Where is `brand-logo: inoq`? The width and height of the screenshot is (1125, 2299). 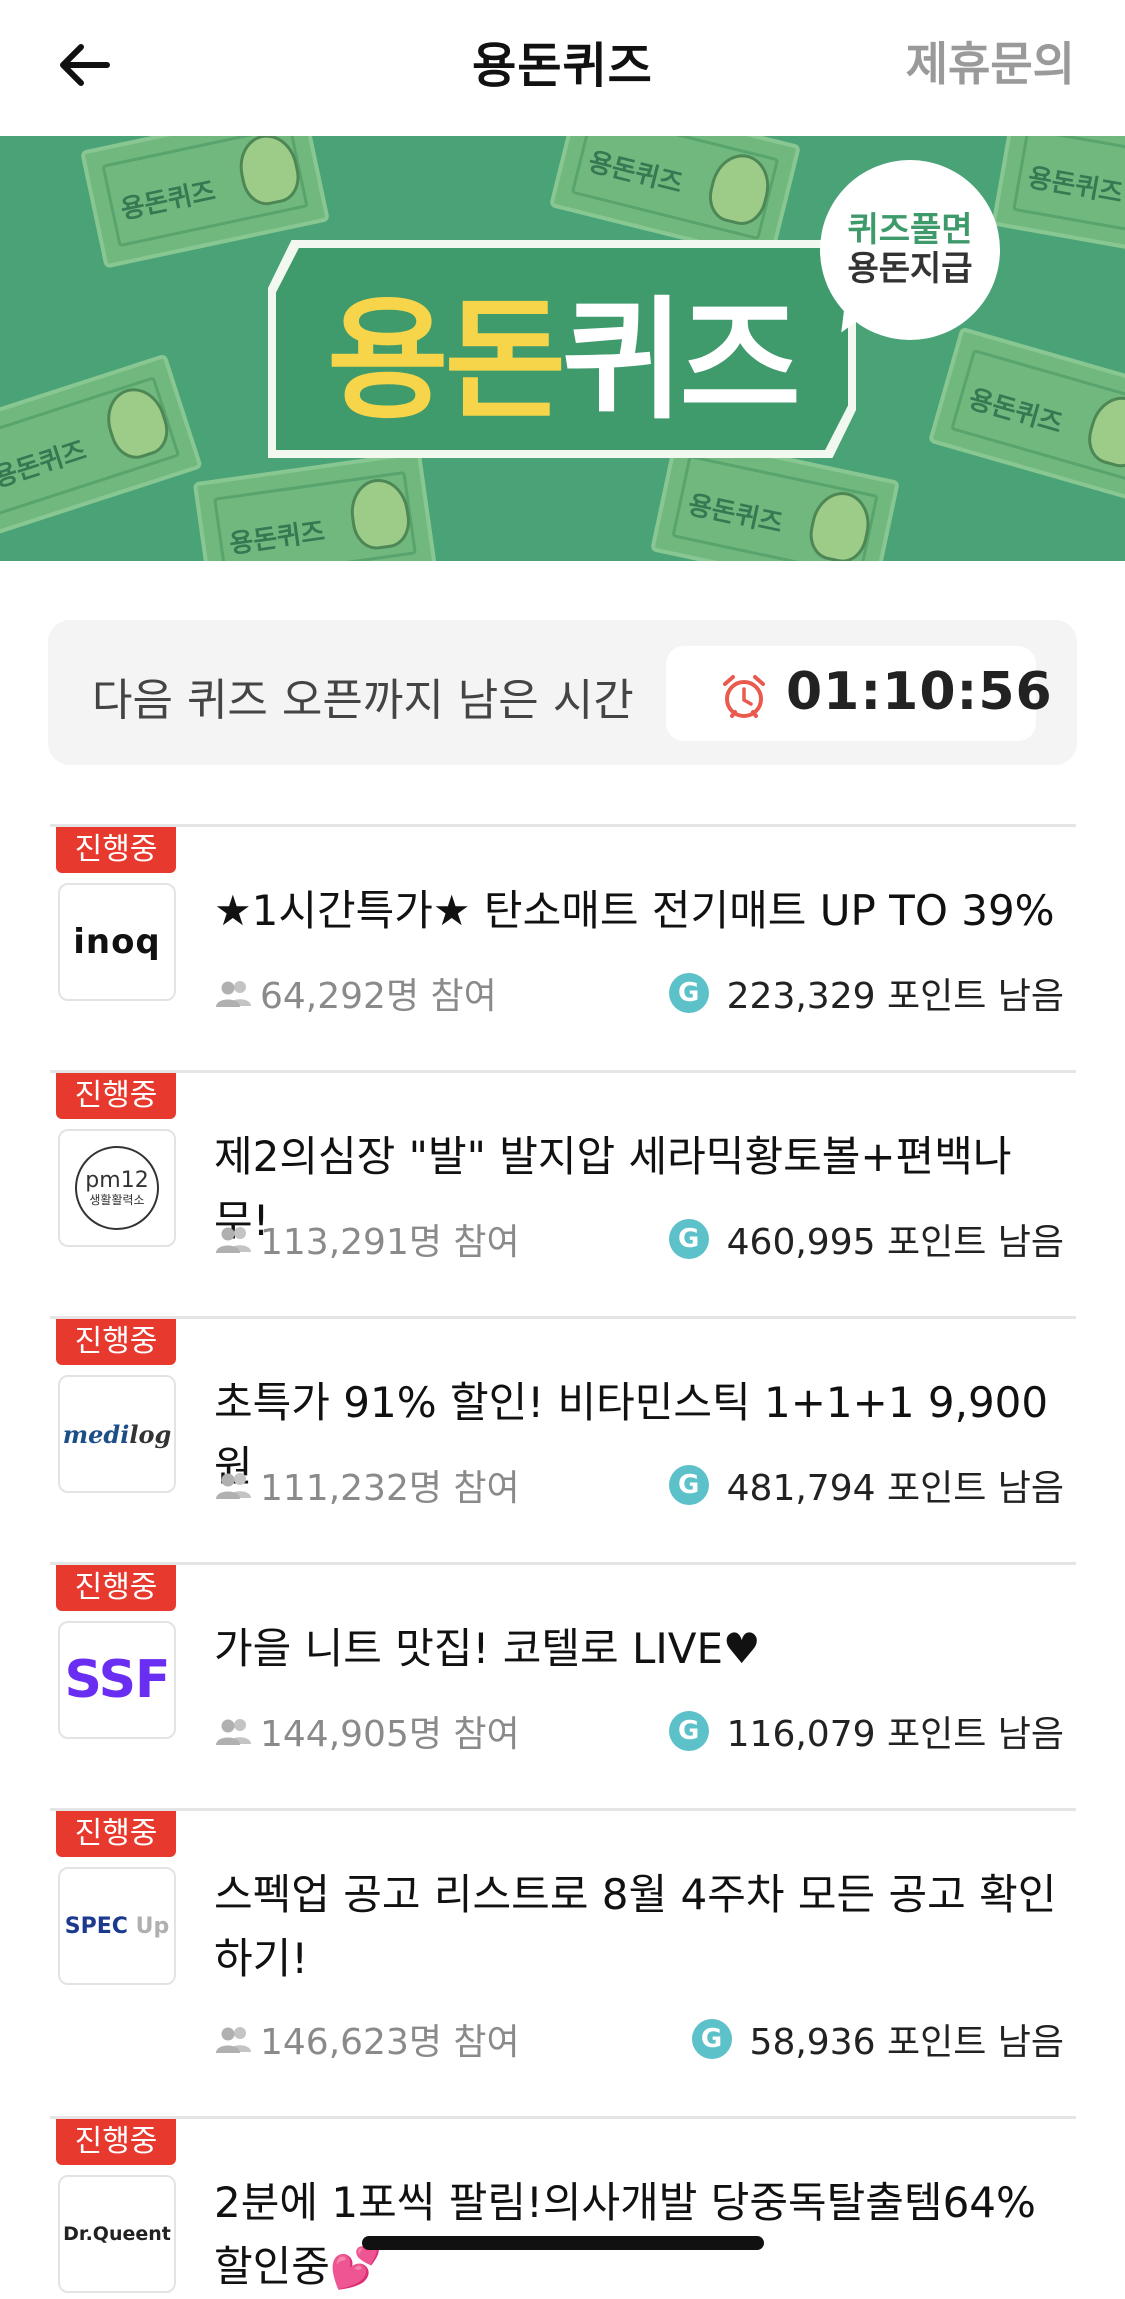 brand-logo: inoq is located at coordinates (117, 942).